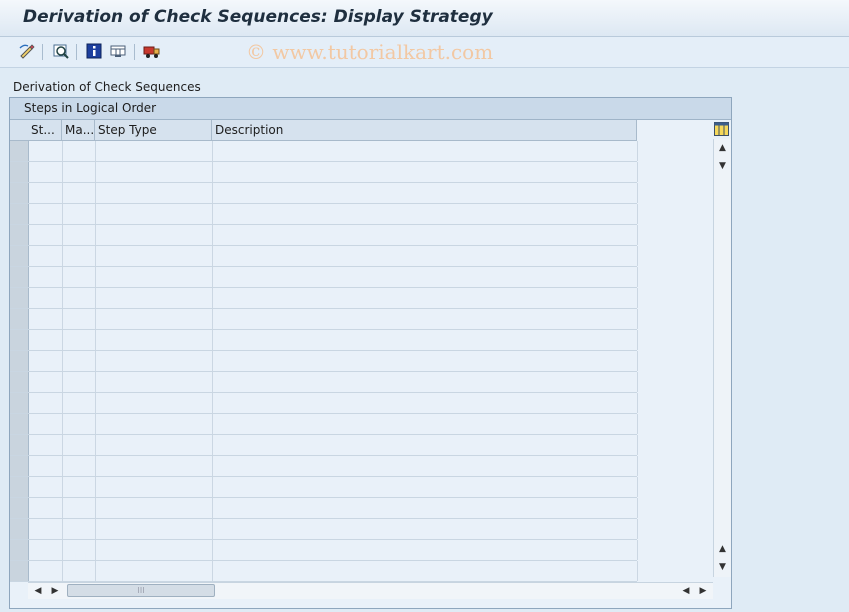 This screenshot has width=849, height=612. What do you see at coordinates (55, 591) in the screenshot?
I see `scroll-right-icon: ▶` at bounding box center [55, 591].